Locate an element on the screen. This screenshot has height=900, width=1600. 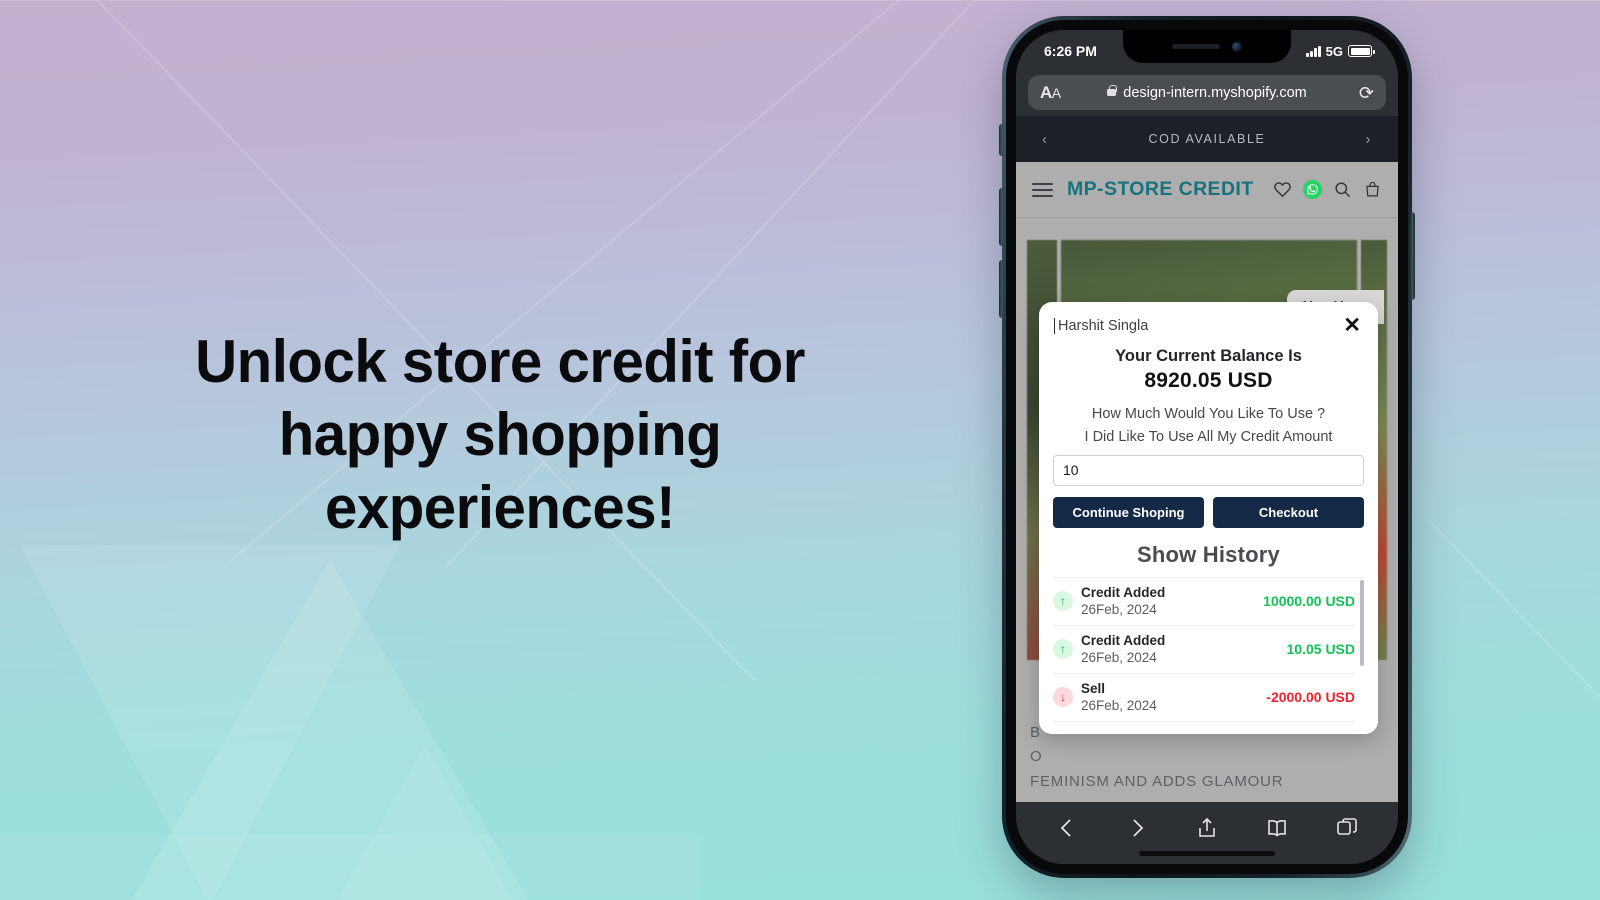
status-indicators: 5G is located at coordinates (1340, 51).